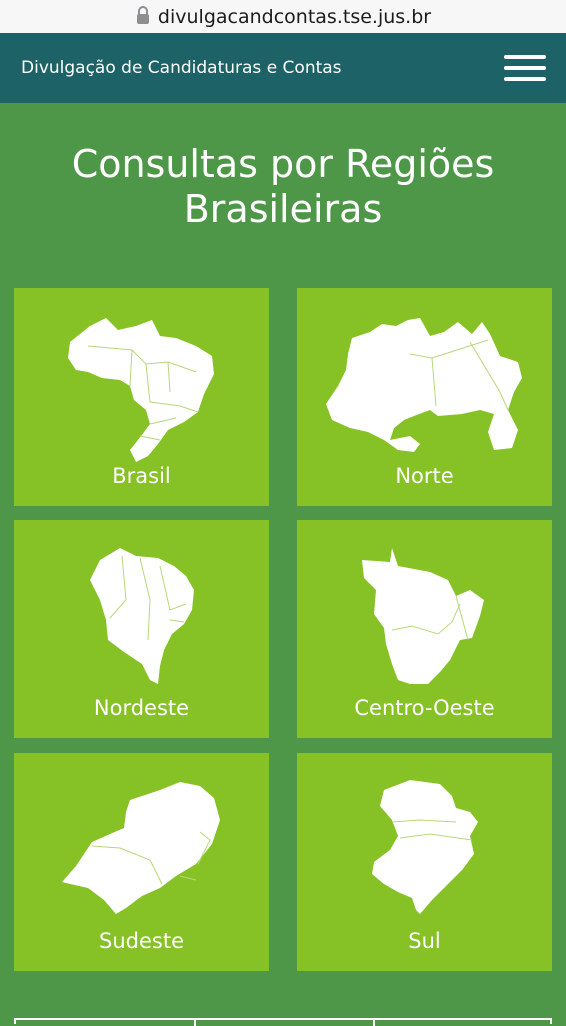 The height and width of the screenshot is (1026, 566). Describe the element at coordinates (141, 941) in the screenshot. I see `region-label: Sudeste` at that location.